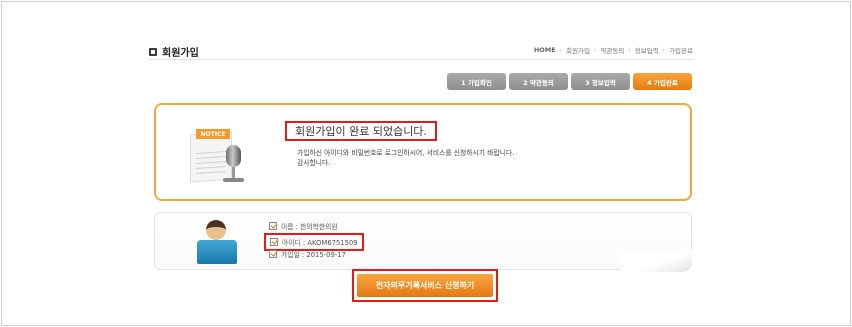 Image resolution: width=852 pixels, height=327 pixels. Describe the element at coordinates (421, 59) in the screenshot. I see `title-divider` at that location.